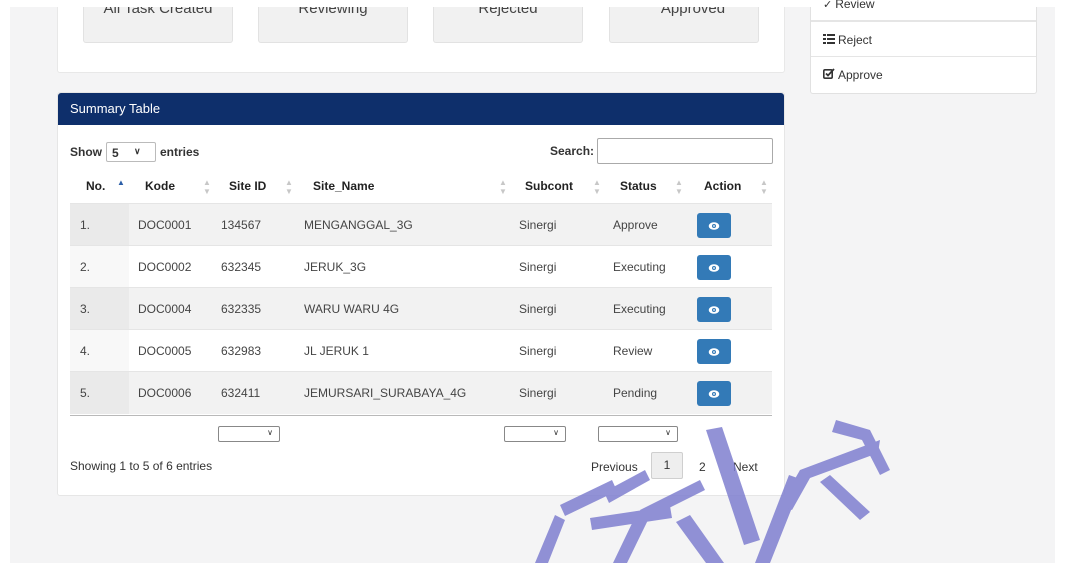 The image size is (1067, 563). What do you see at coordinates (86, 152) in the screenshot?
I see `show-label: Show` at bounding box center [86, 152].